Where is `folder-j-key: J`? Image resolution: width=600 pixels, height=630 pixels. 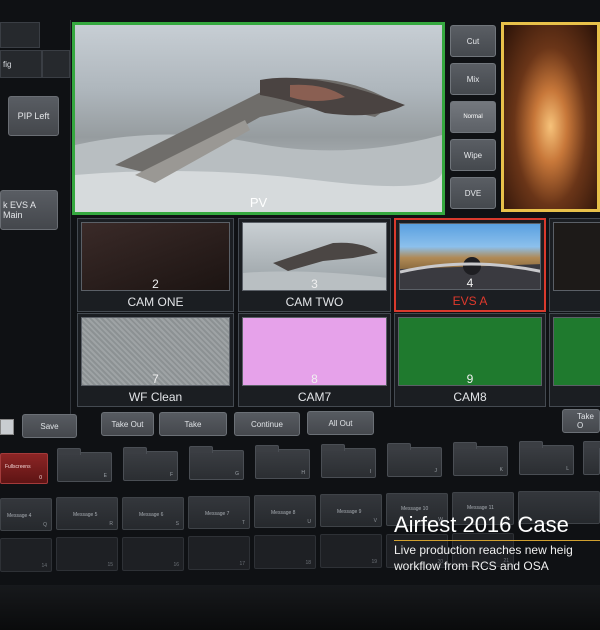 folder-j-key: J is located at coordinates (436, 471).